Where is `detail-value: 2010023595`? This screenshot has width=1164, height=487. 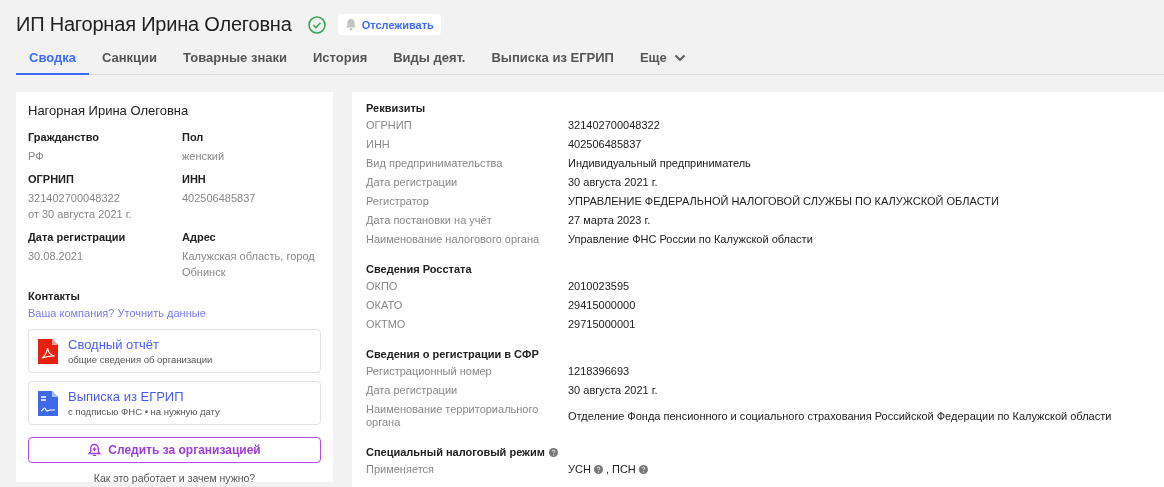
detail-value: 2010023595 is located at coordinates (599, 286).